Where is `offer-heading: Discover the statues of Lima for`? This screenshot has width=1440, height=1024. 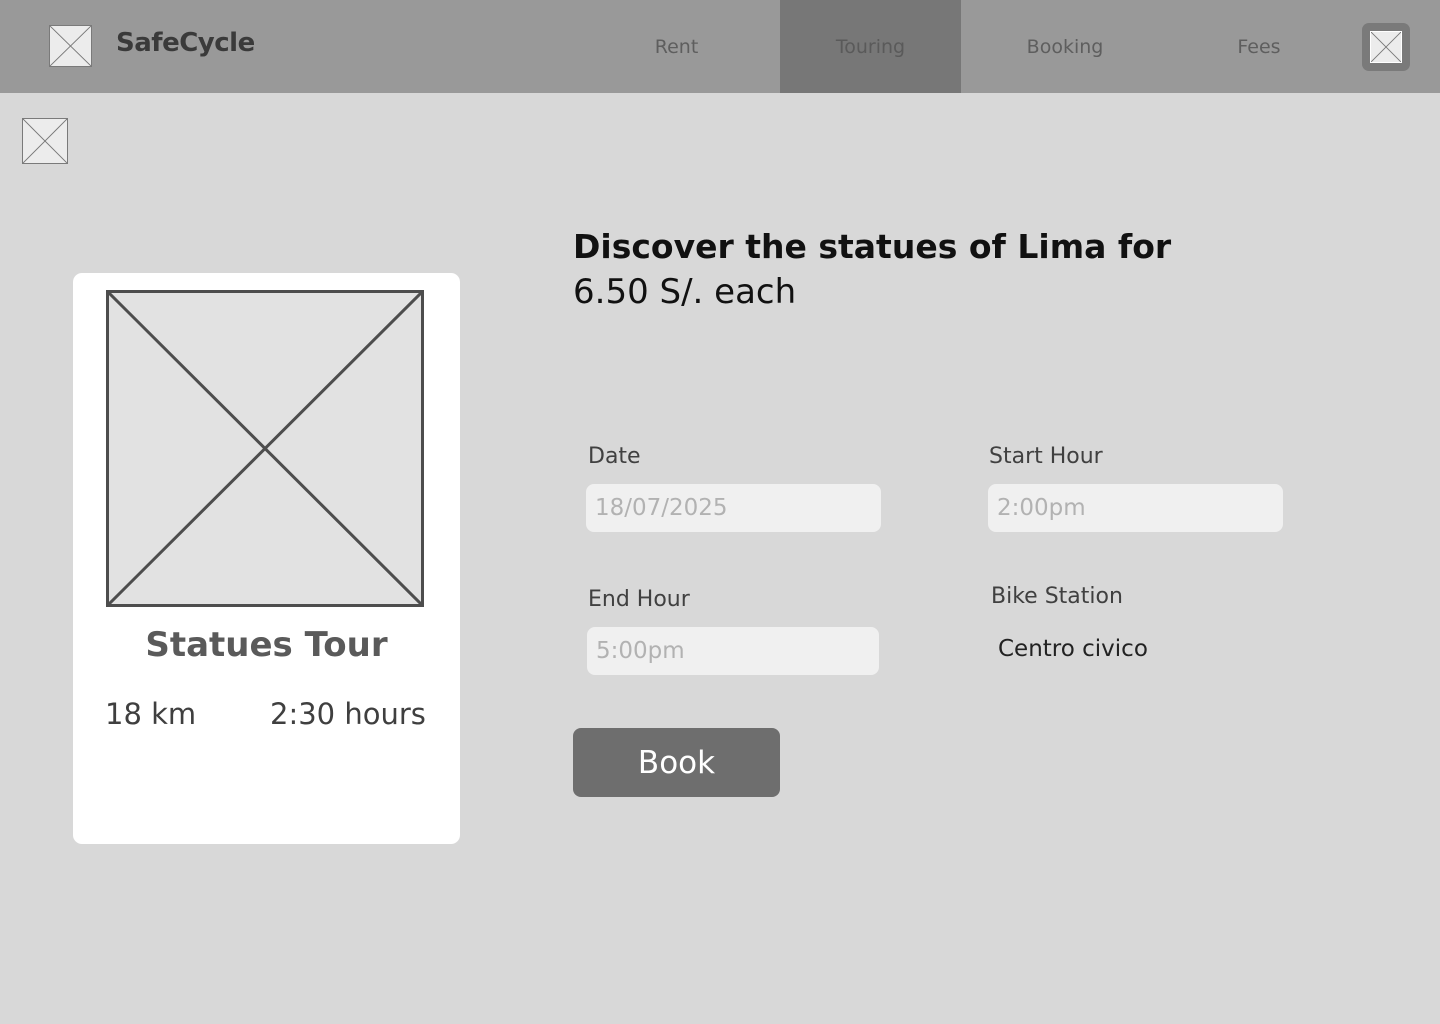
offer-heading: Discover the statues of Lima for is located at coordinates (872, 246).